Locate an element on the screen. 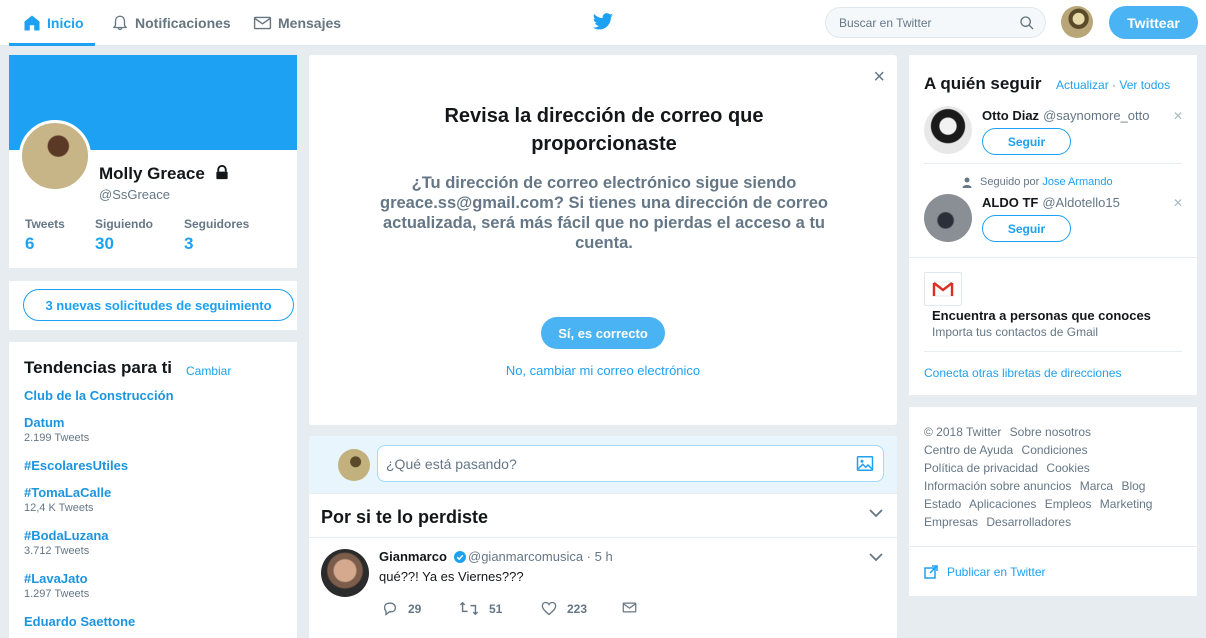  image-icon is located at coordinates (865, 463).